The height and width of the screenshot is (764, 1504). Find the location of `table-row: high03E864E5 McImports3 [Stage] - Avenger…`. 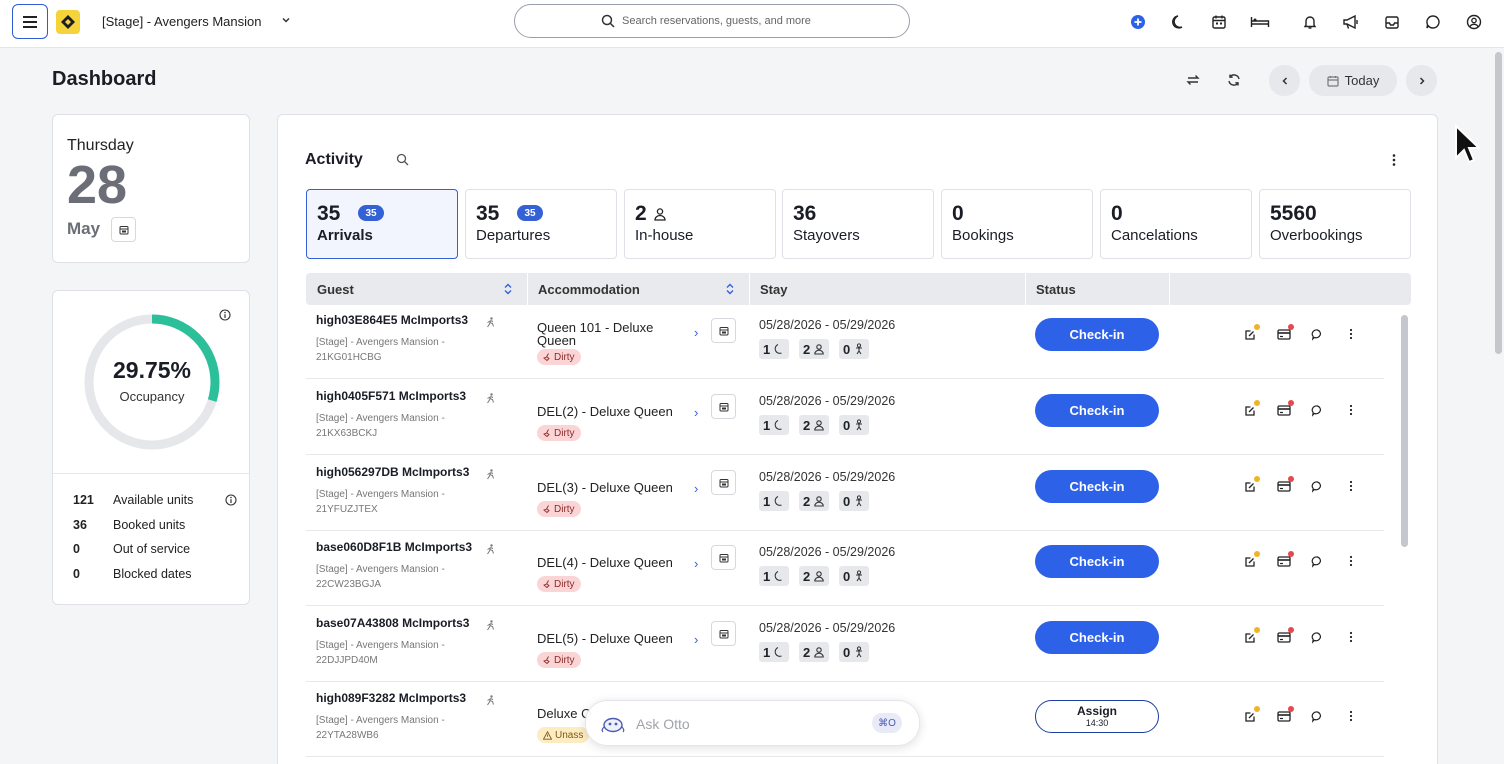

table-row: high03E864E5 McImports3 [Stage] - Avenger… is located at coordinates (845, 341).